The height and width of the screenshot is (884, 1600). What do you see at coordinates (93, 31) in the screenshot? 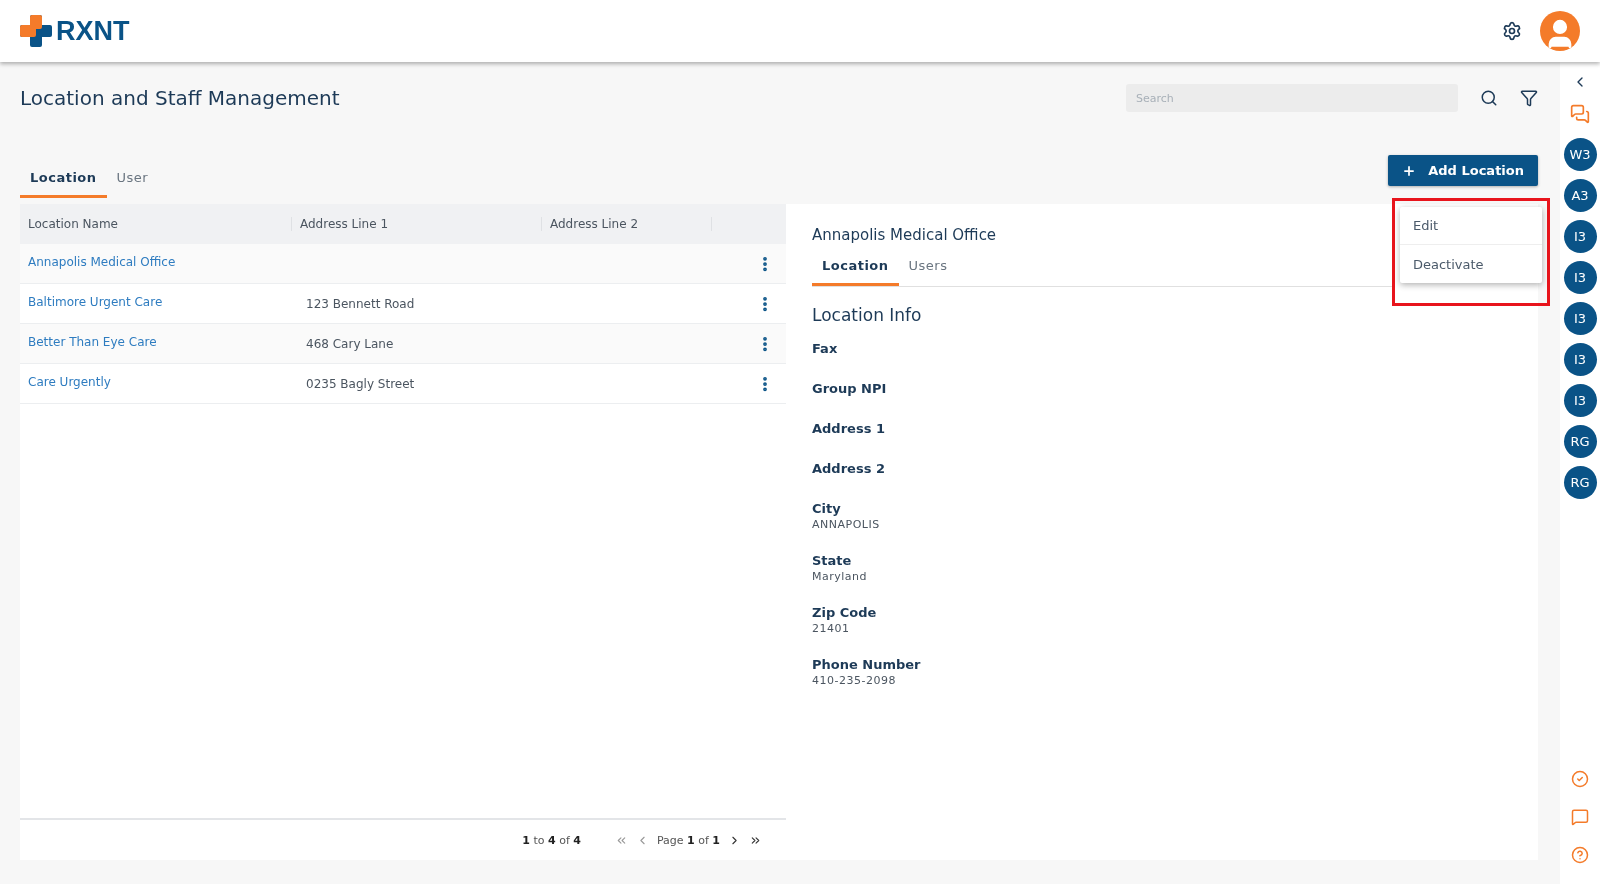
I see `logo-text: RXNT` at bounding box center [93, 31].